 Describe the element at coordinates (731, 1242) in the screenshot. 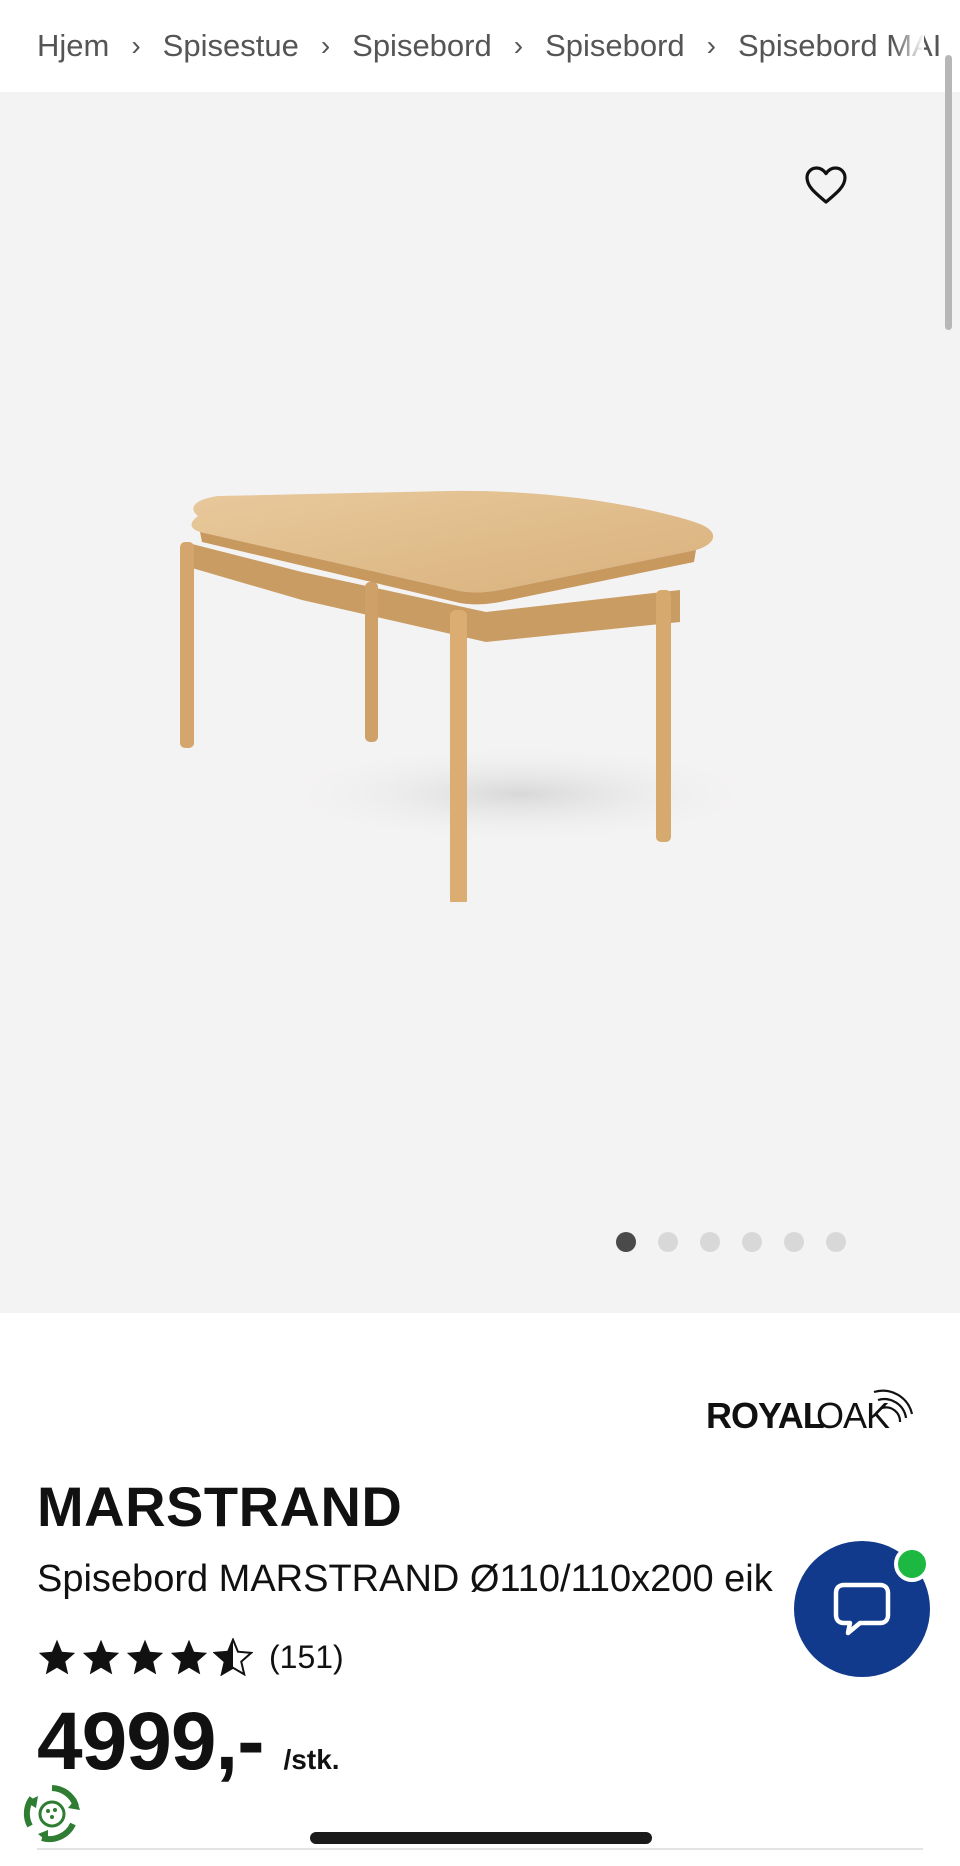

I see `gallery-pagination` at that location.